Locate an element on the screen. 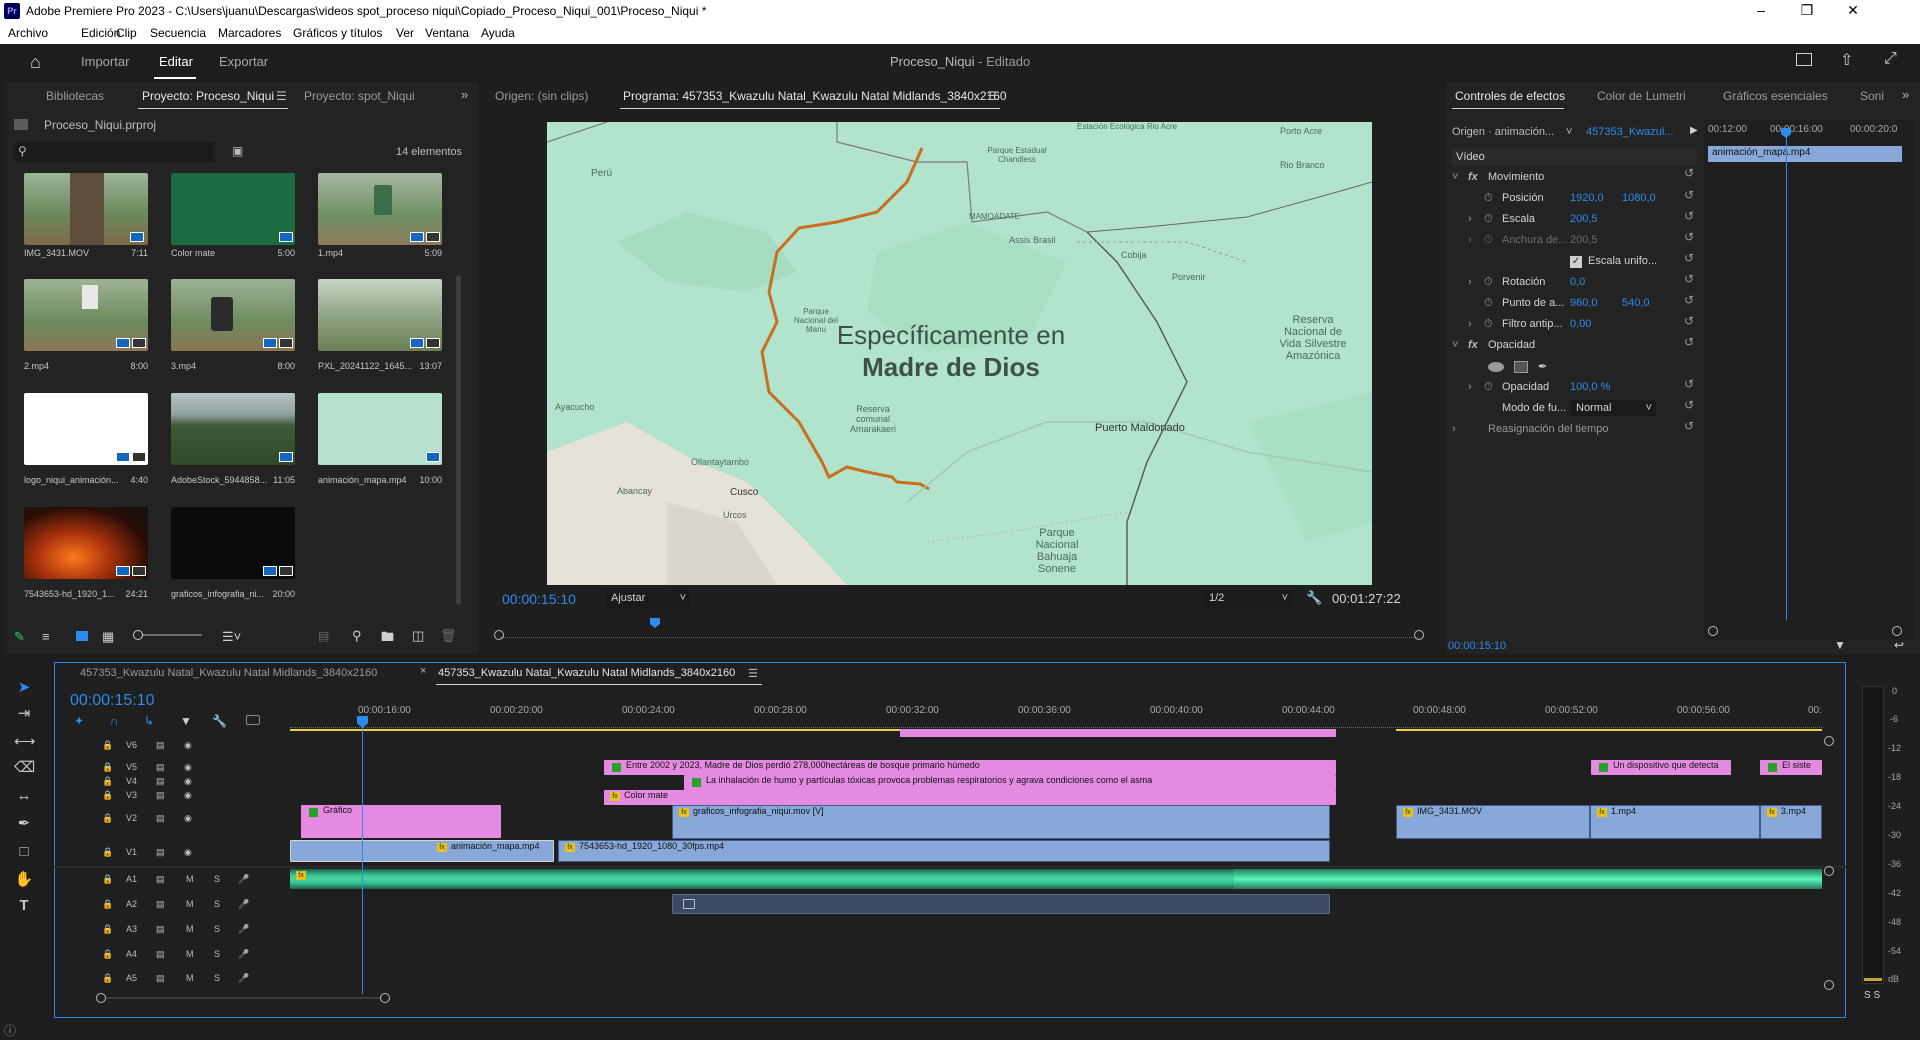  tab-sound: Soni is located at coordinates (1872, 96).